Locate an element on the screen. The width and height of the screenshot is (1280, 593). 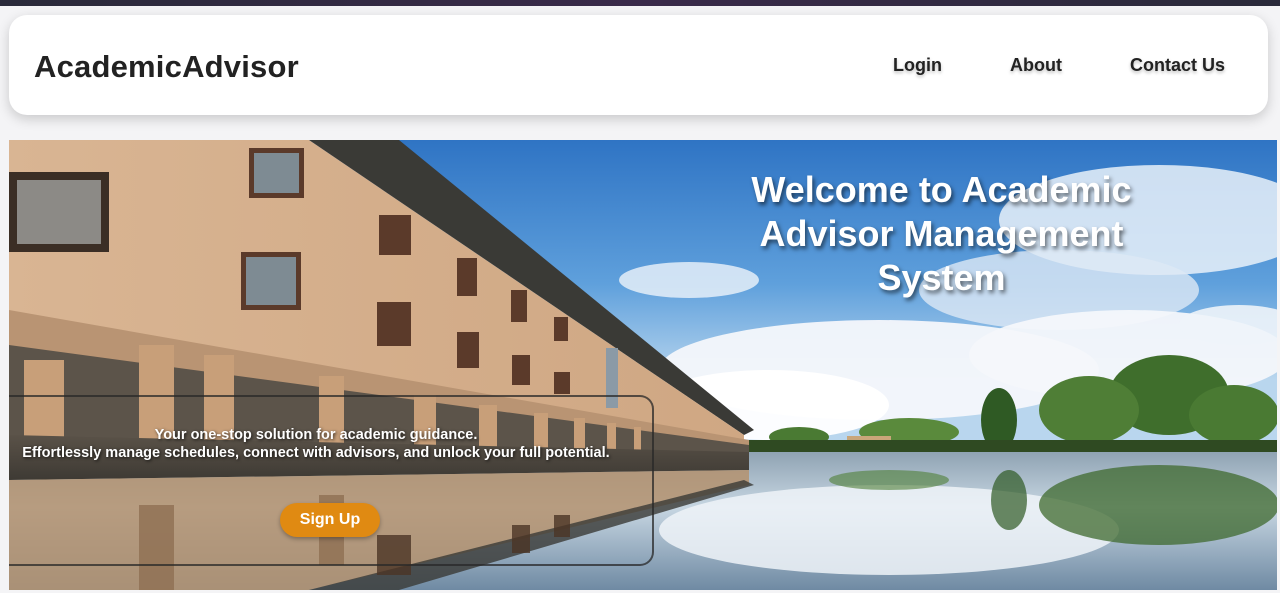
nav-contact-link: Contact Us is located at coordinates (1177, 65).